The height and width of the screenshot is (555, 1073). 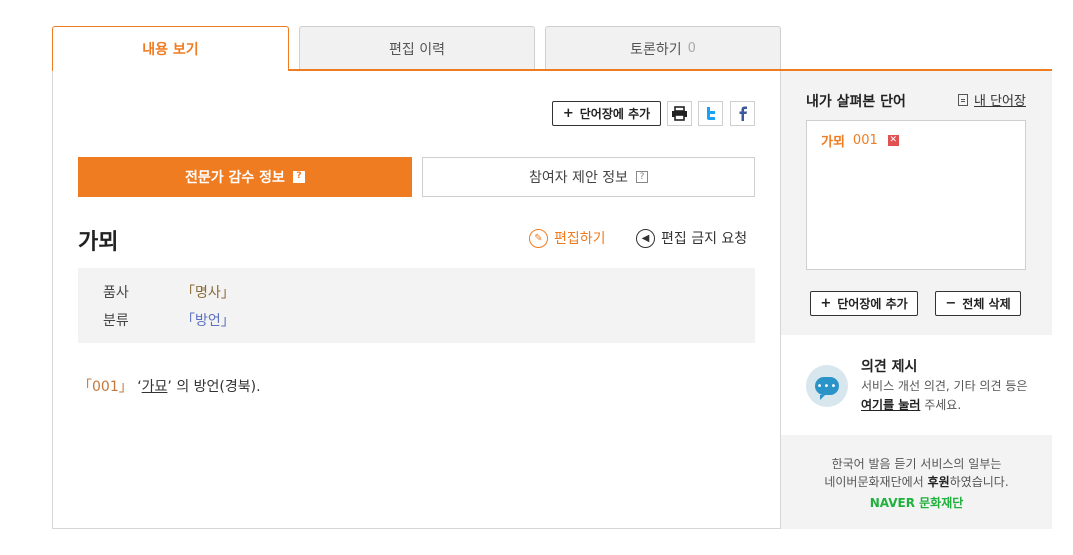 I want to click on print-button, so click(x=679, y=113).